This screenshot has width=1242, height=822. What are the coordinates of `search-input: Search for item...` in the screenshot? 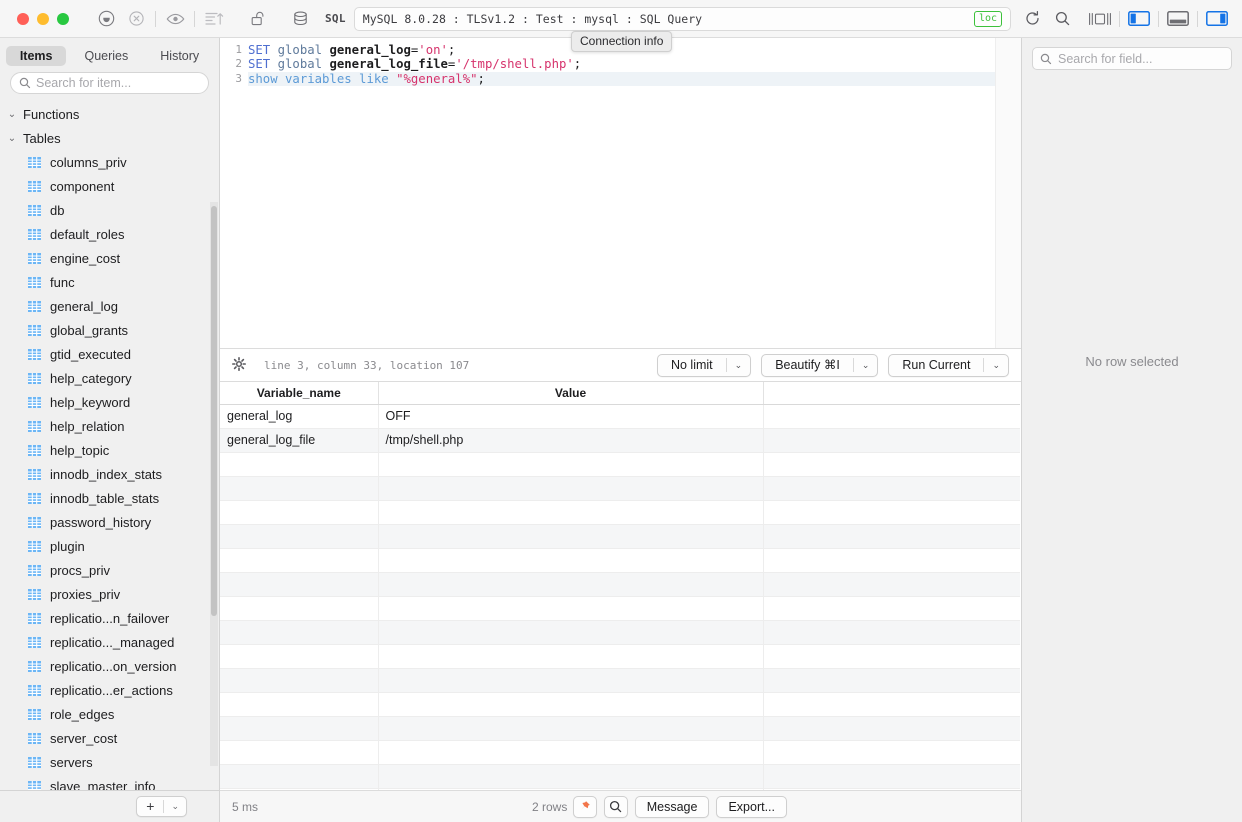 It's located at (109, 83).